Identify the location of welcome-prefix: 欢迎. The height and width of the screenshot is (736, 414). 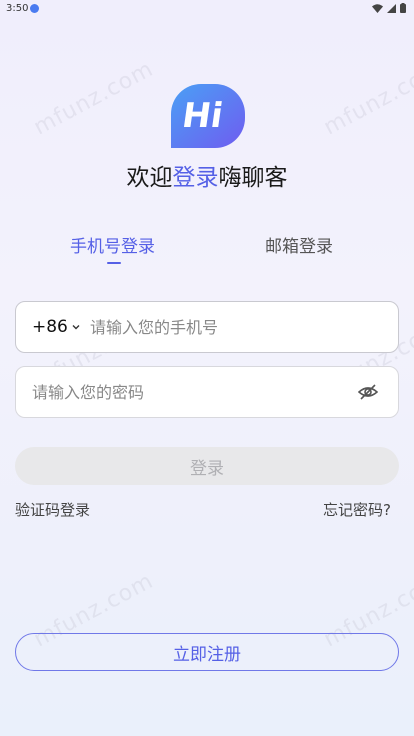
(149, 178).